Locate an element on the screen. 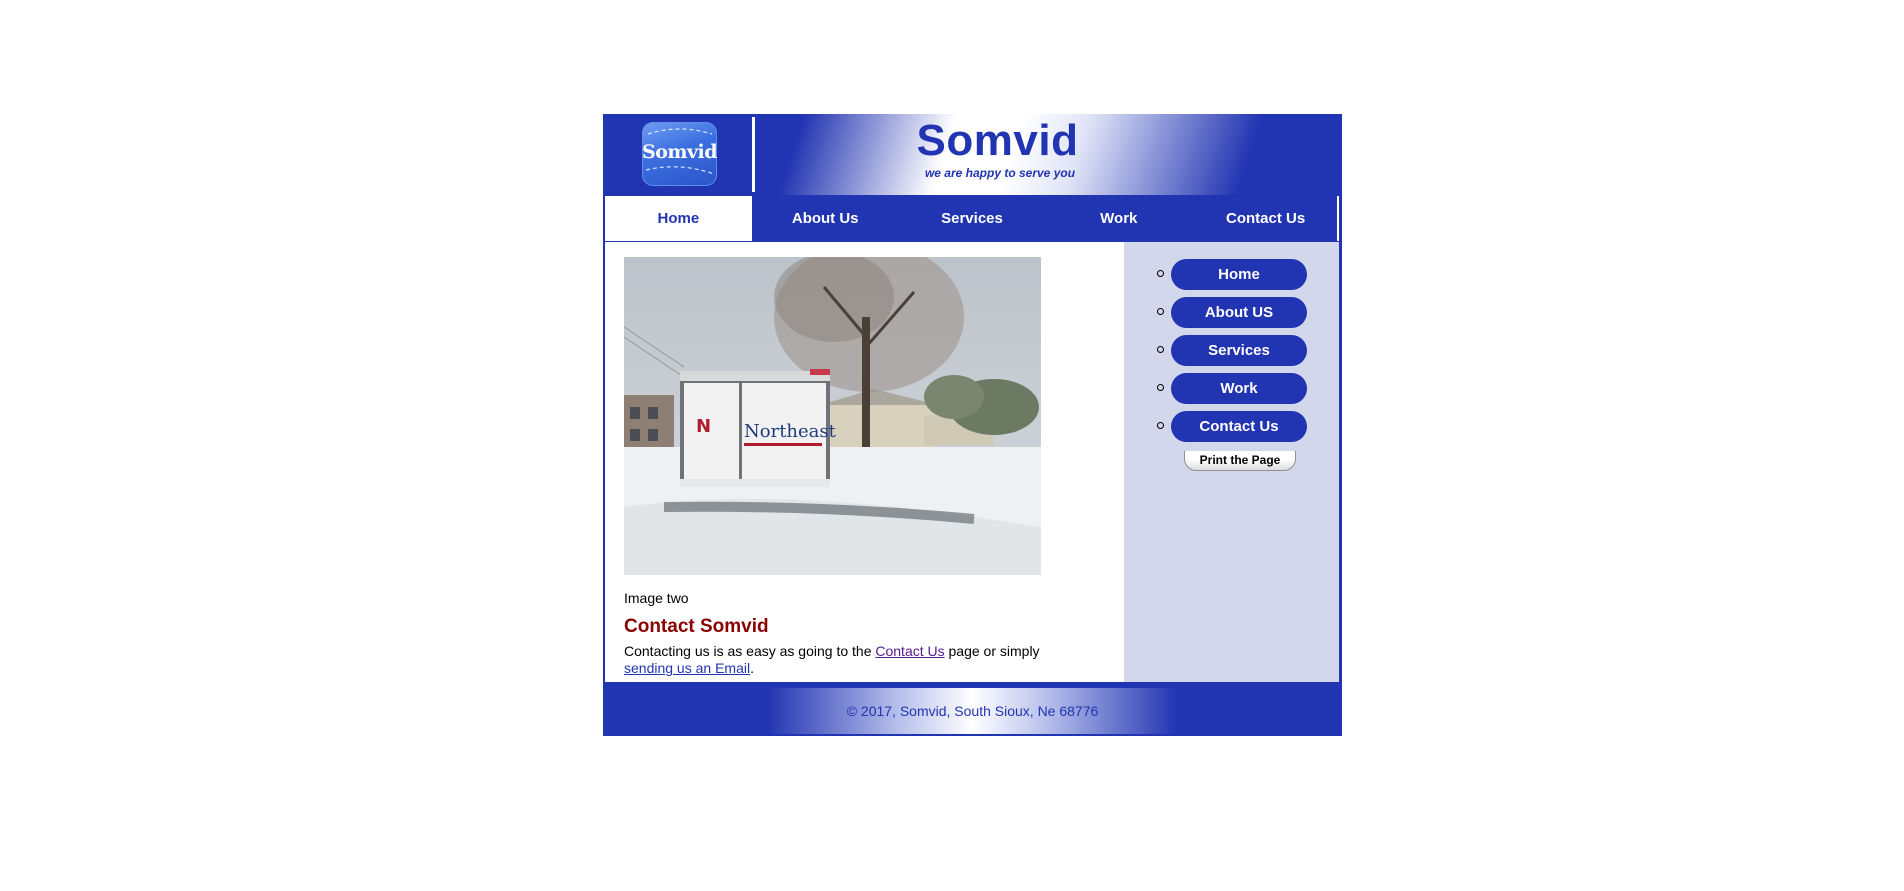 The width and height of the screenshot is (1904, 891). nav-item-contact-us: Contact Us is located at coordinates (1265, 218).